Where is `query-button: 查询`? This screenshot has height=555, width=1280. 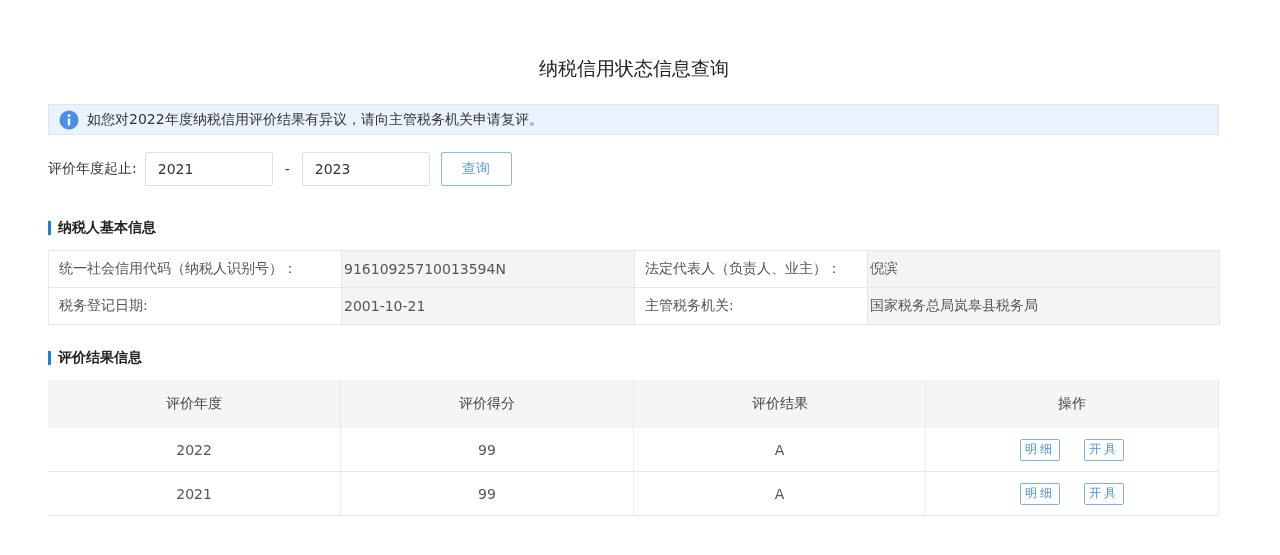 query-button: 查询 is located at coordinates (476, 169).